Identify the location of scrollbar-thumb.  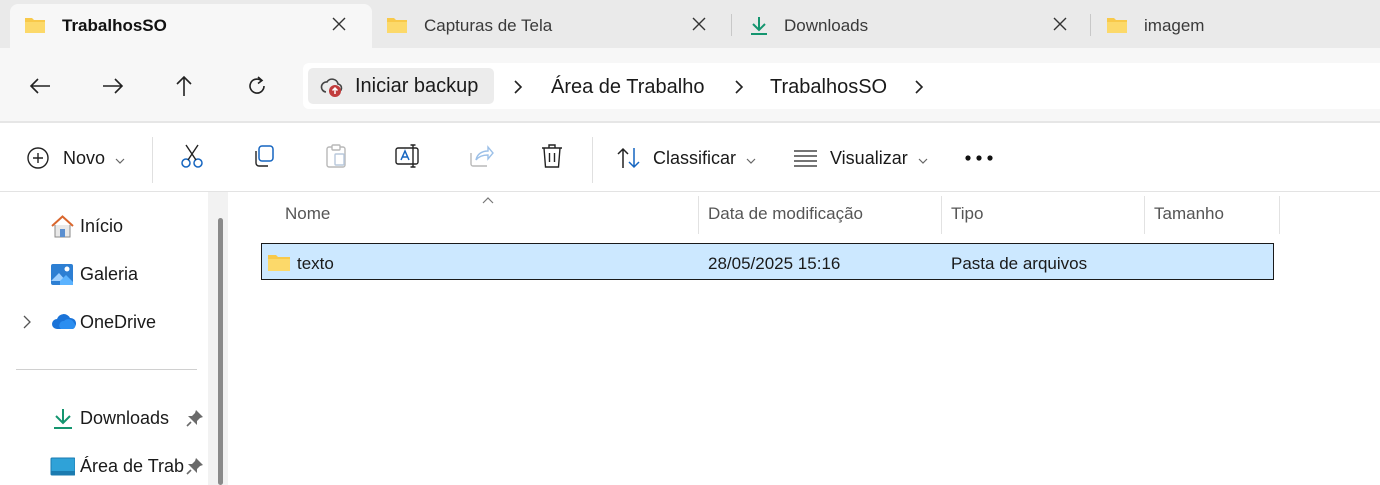
(220, 351).